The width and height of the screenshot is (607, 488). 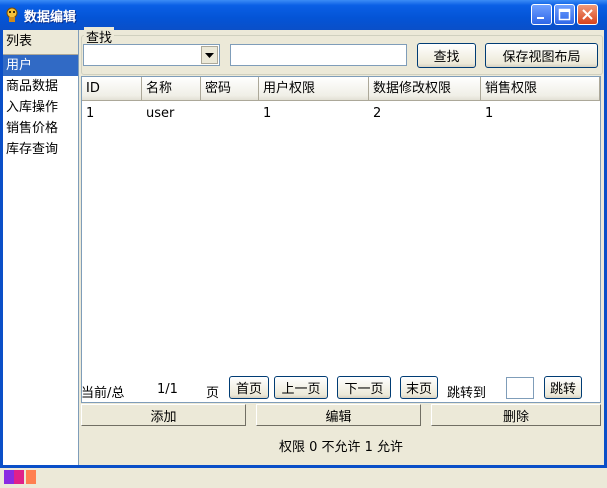 What do you see at coordinates (425, 89) in the screenshot?
I see `column-header-data-edit-permission: 数据修改权限` at bounding box center [425, 89].